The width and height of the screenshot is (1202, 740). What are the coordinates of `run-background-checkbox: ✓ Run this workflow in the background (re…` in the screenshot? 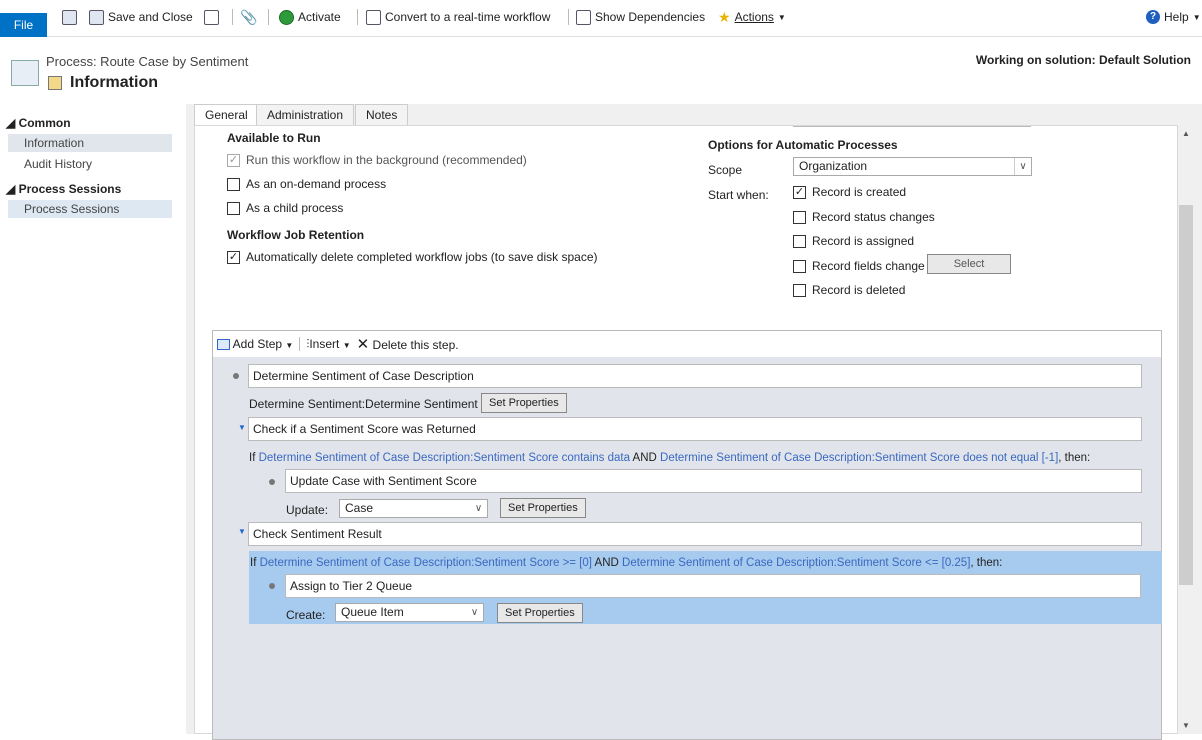 It's located at (377, 160).